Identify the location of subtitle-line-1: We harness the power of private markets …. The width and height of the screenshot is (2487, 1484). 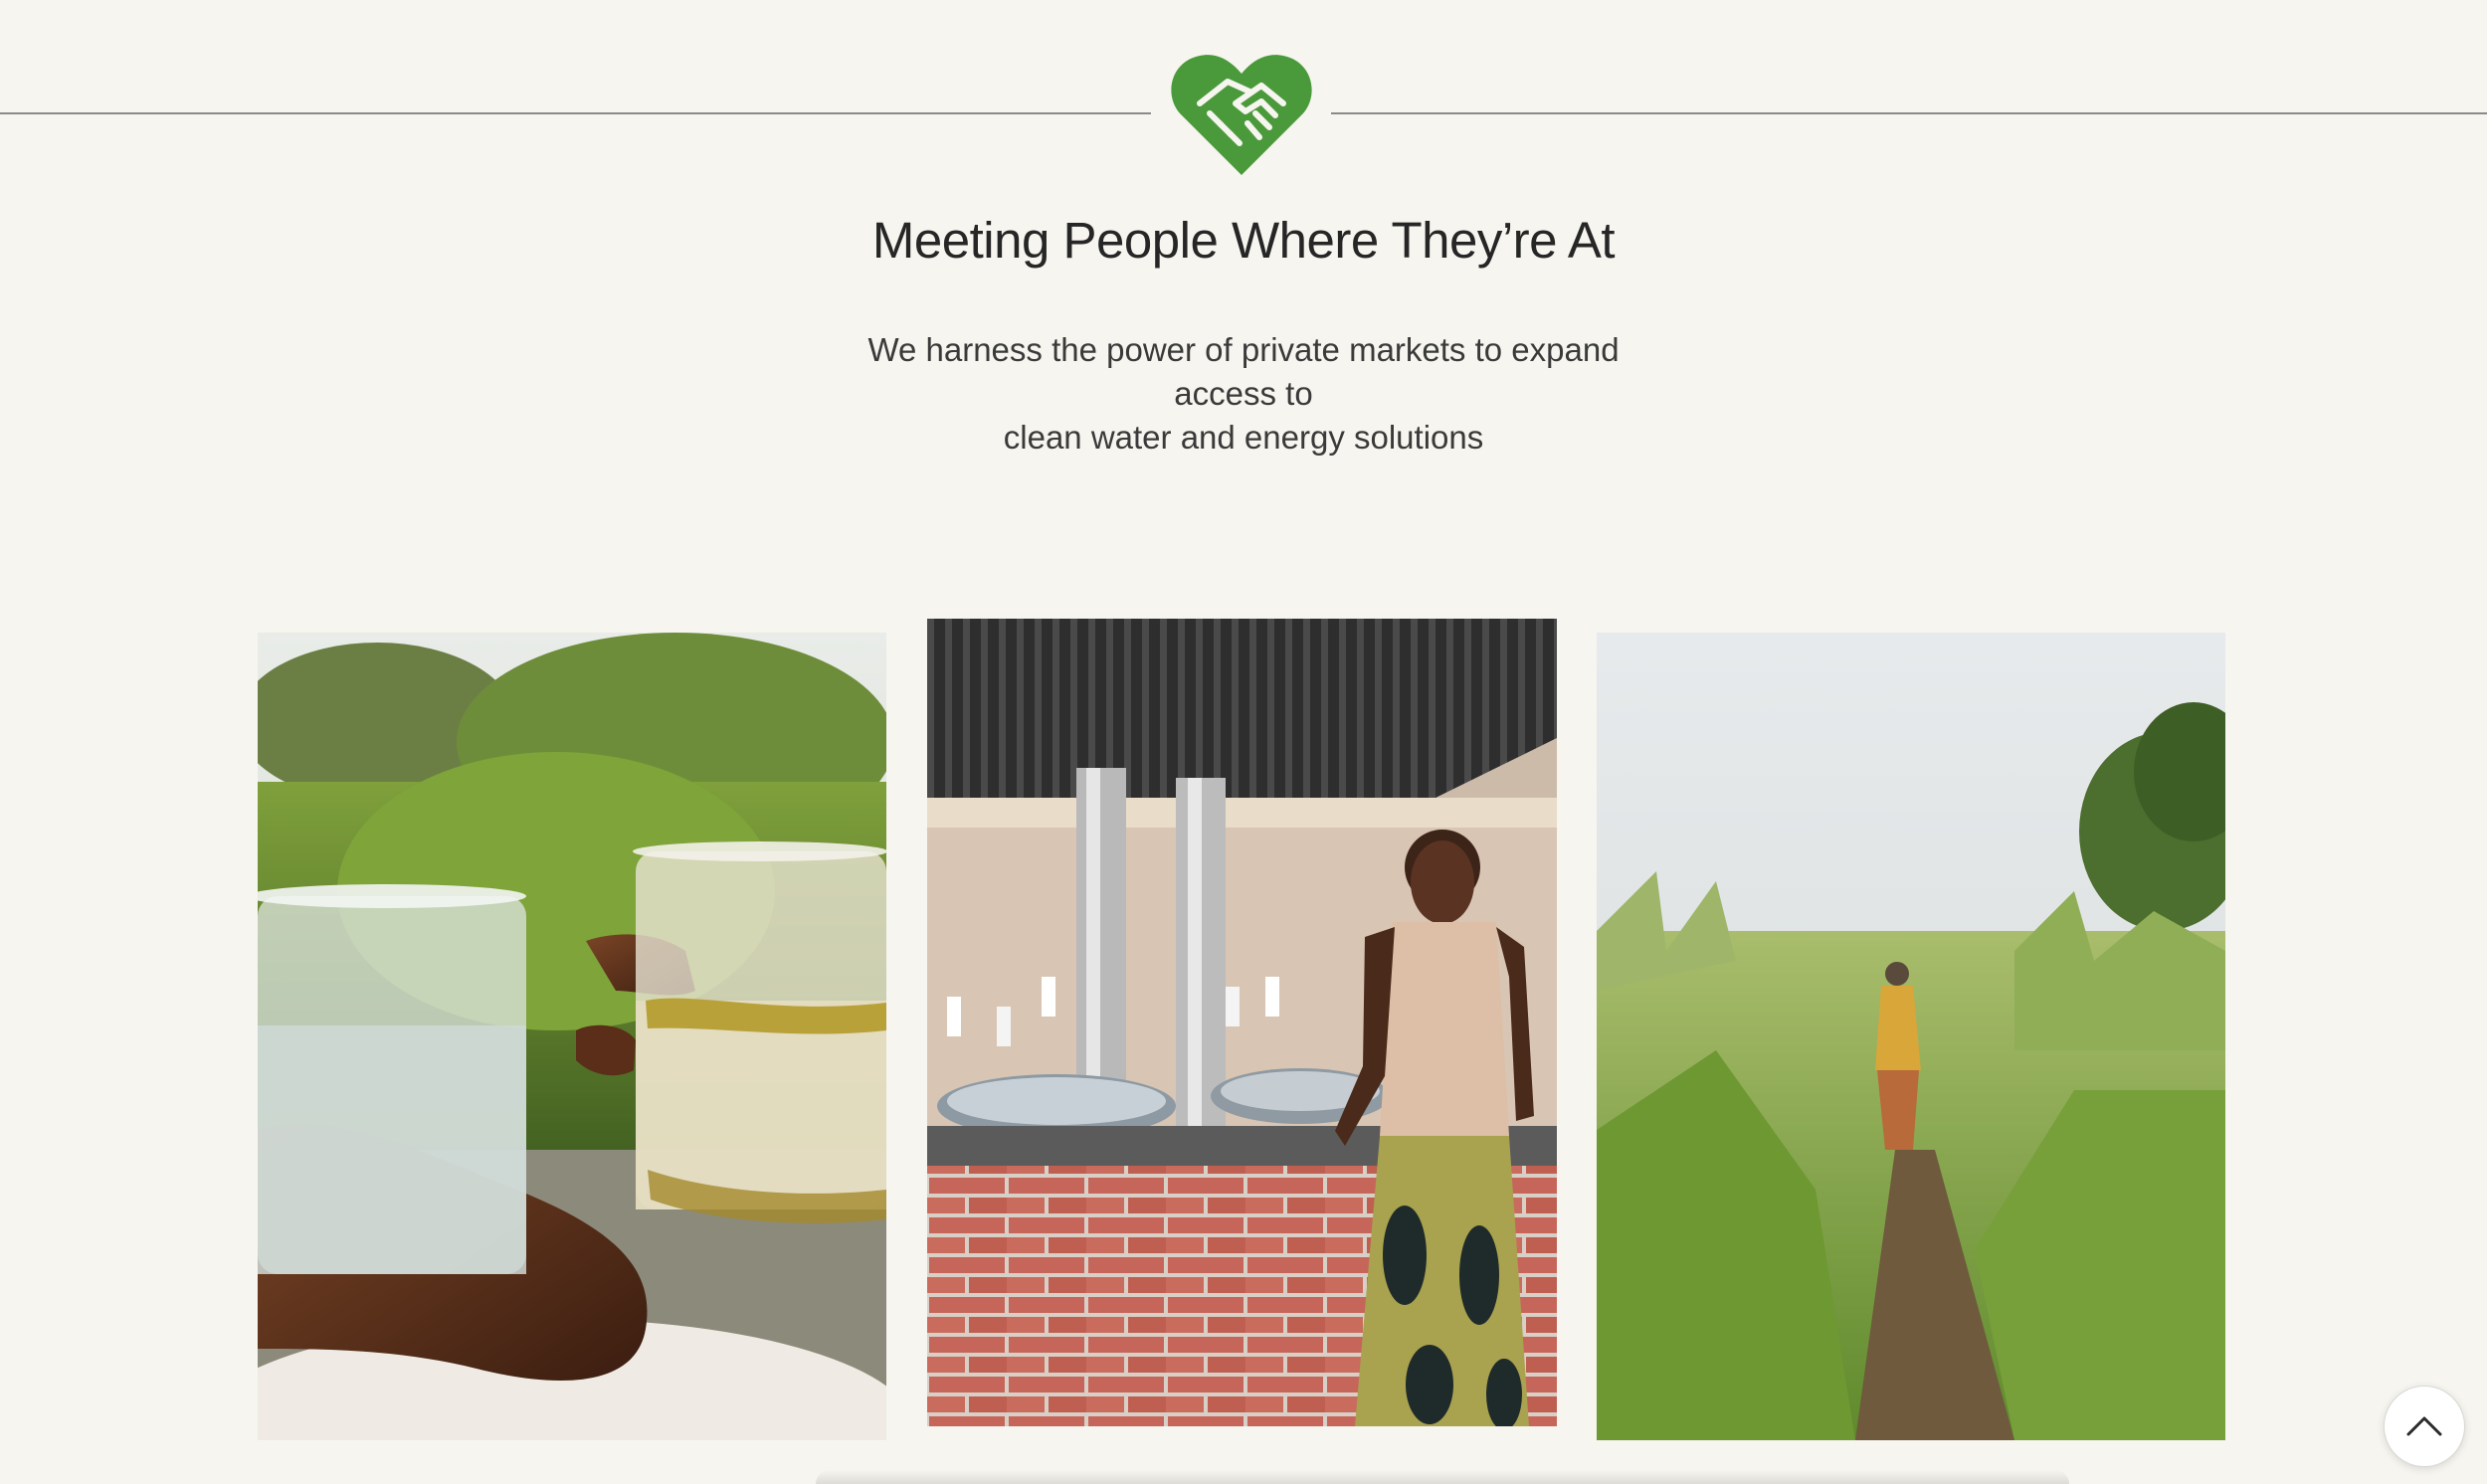
(1244, 371).